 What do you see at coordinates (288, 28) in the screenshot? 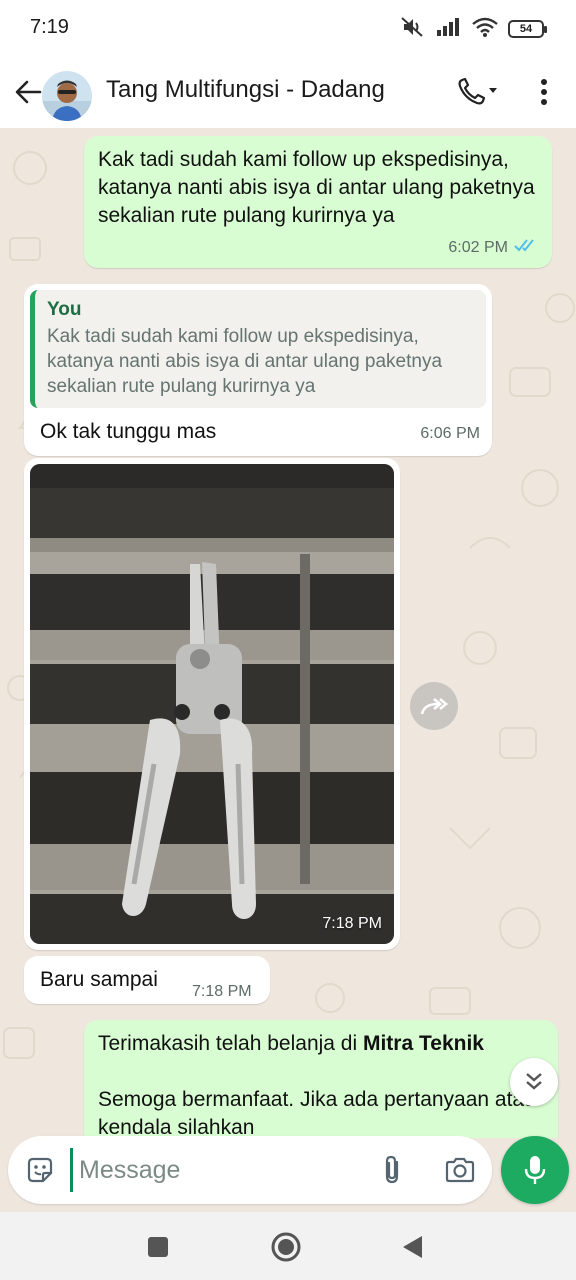
I see `status-bar: 7:19 54` at bounding box center [288, 28].